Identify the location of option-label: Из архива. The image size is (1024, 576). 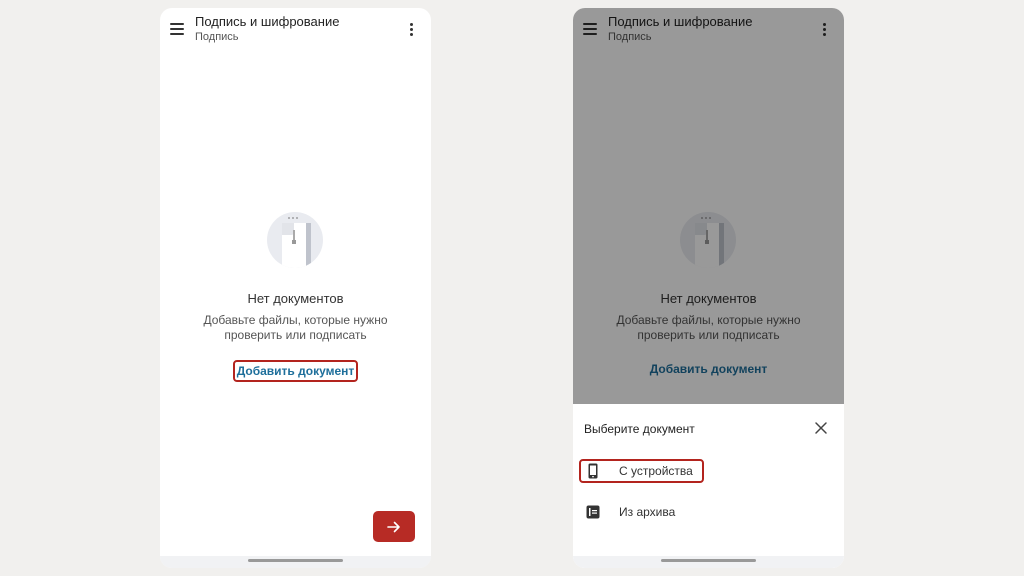
(647, 512).